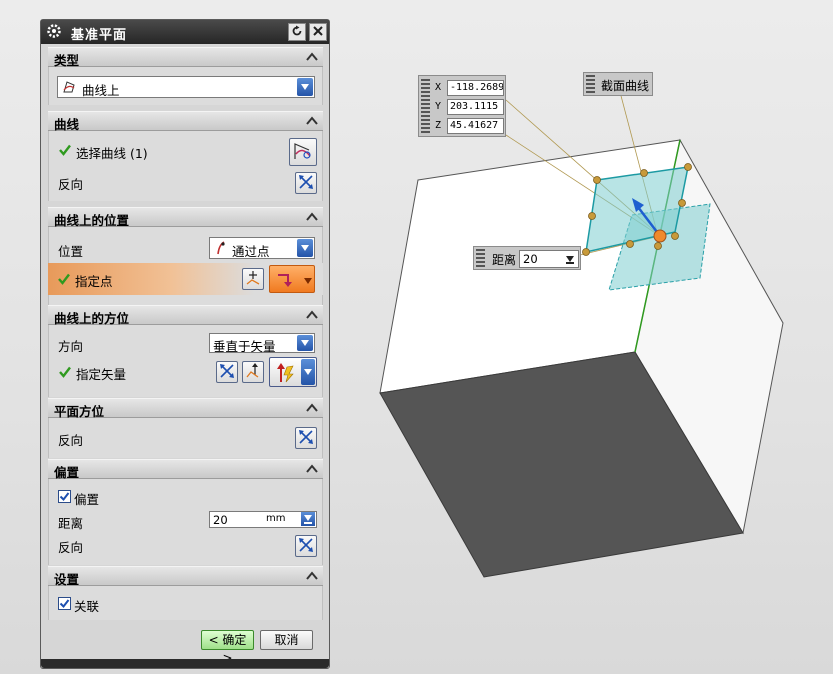 This screenshot has width=833, height=674. Describe the element at coordinates (286, 640) in the screenshot. I see `cancel-button: 取消` at that location.